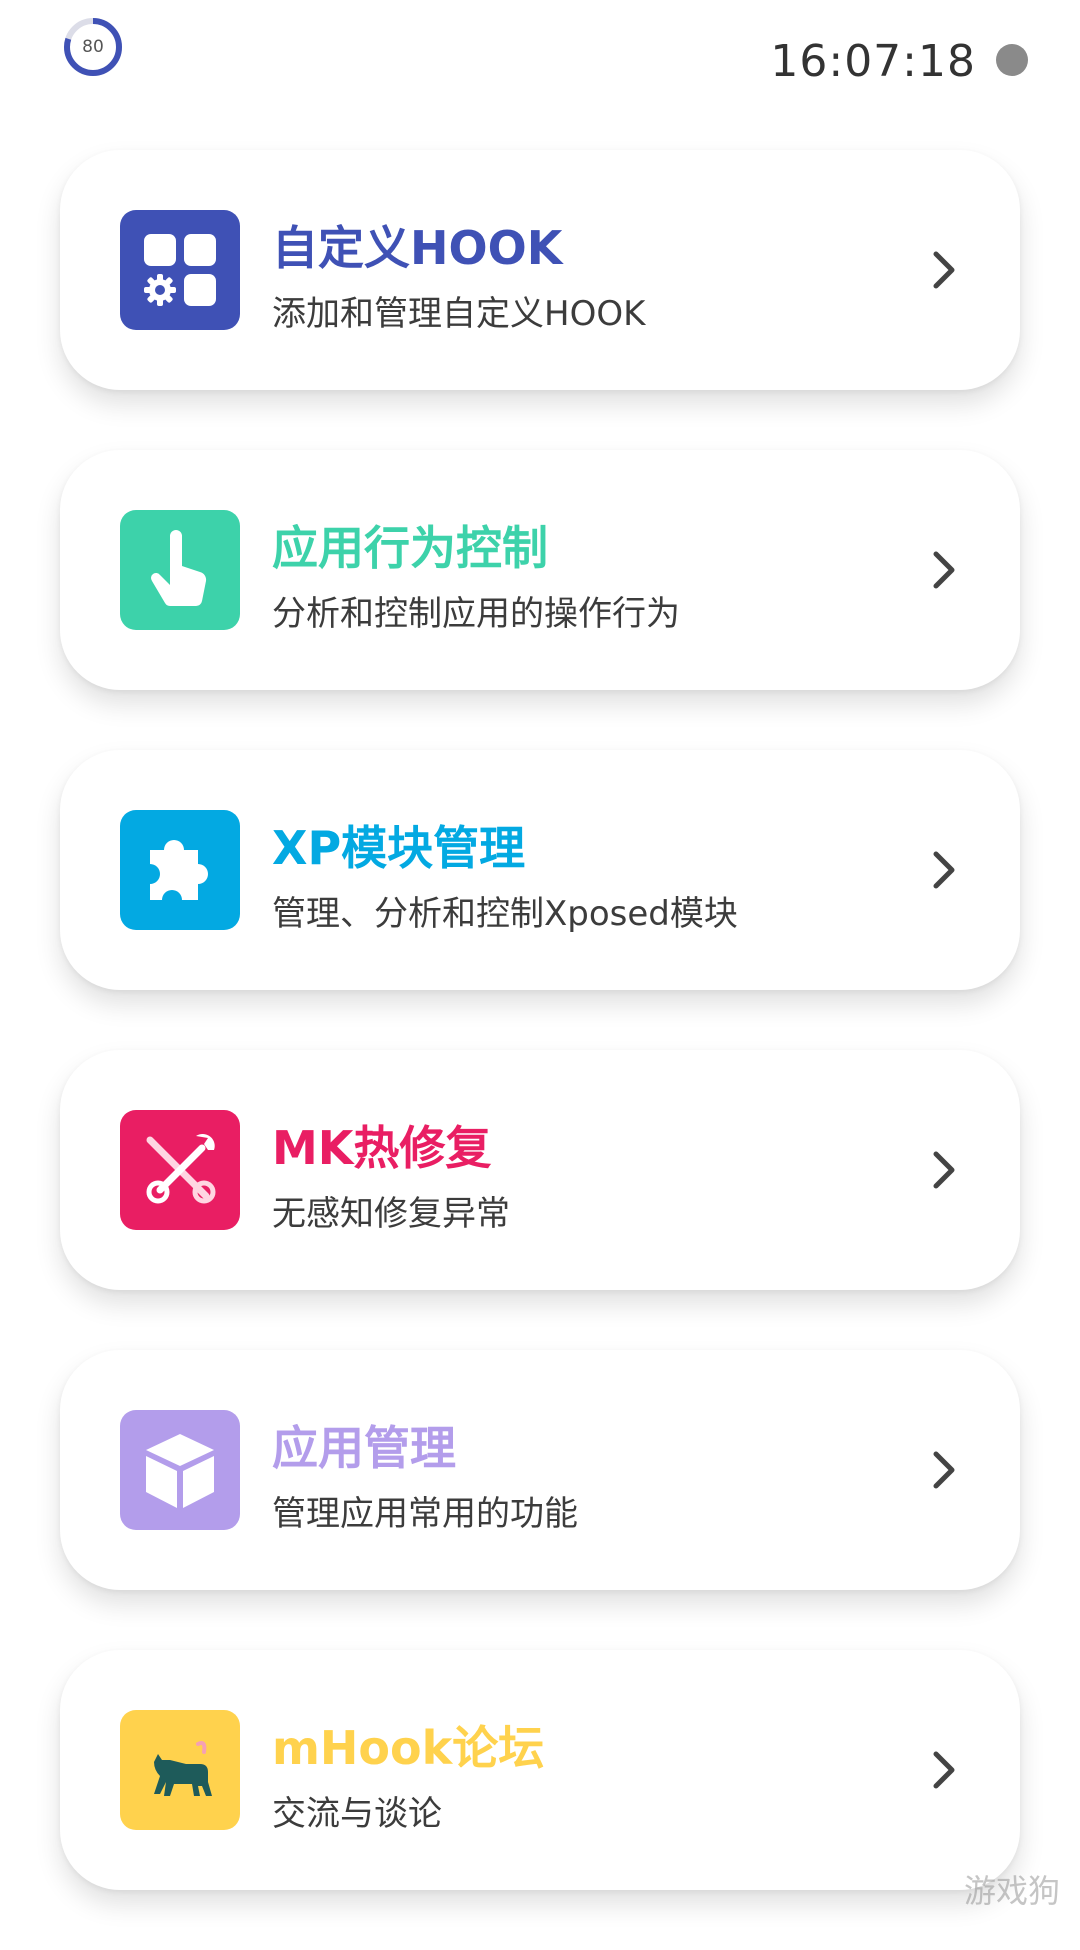 This screenshot has width=1080, height=1950. Describe the element at coordinates (1012, 1889) in the screenshot. I see `watermark: 游戏狗` at that location.